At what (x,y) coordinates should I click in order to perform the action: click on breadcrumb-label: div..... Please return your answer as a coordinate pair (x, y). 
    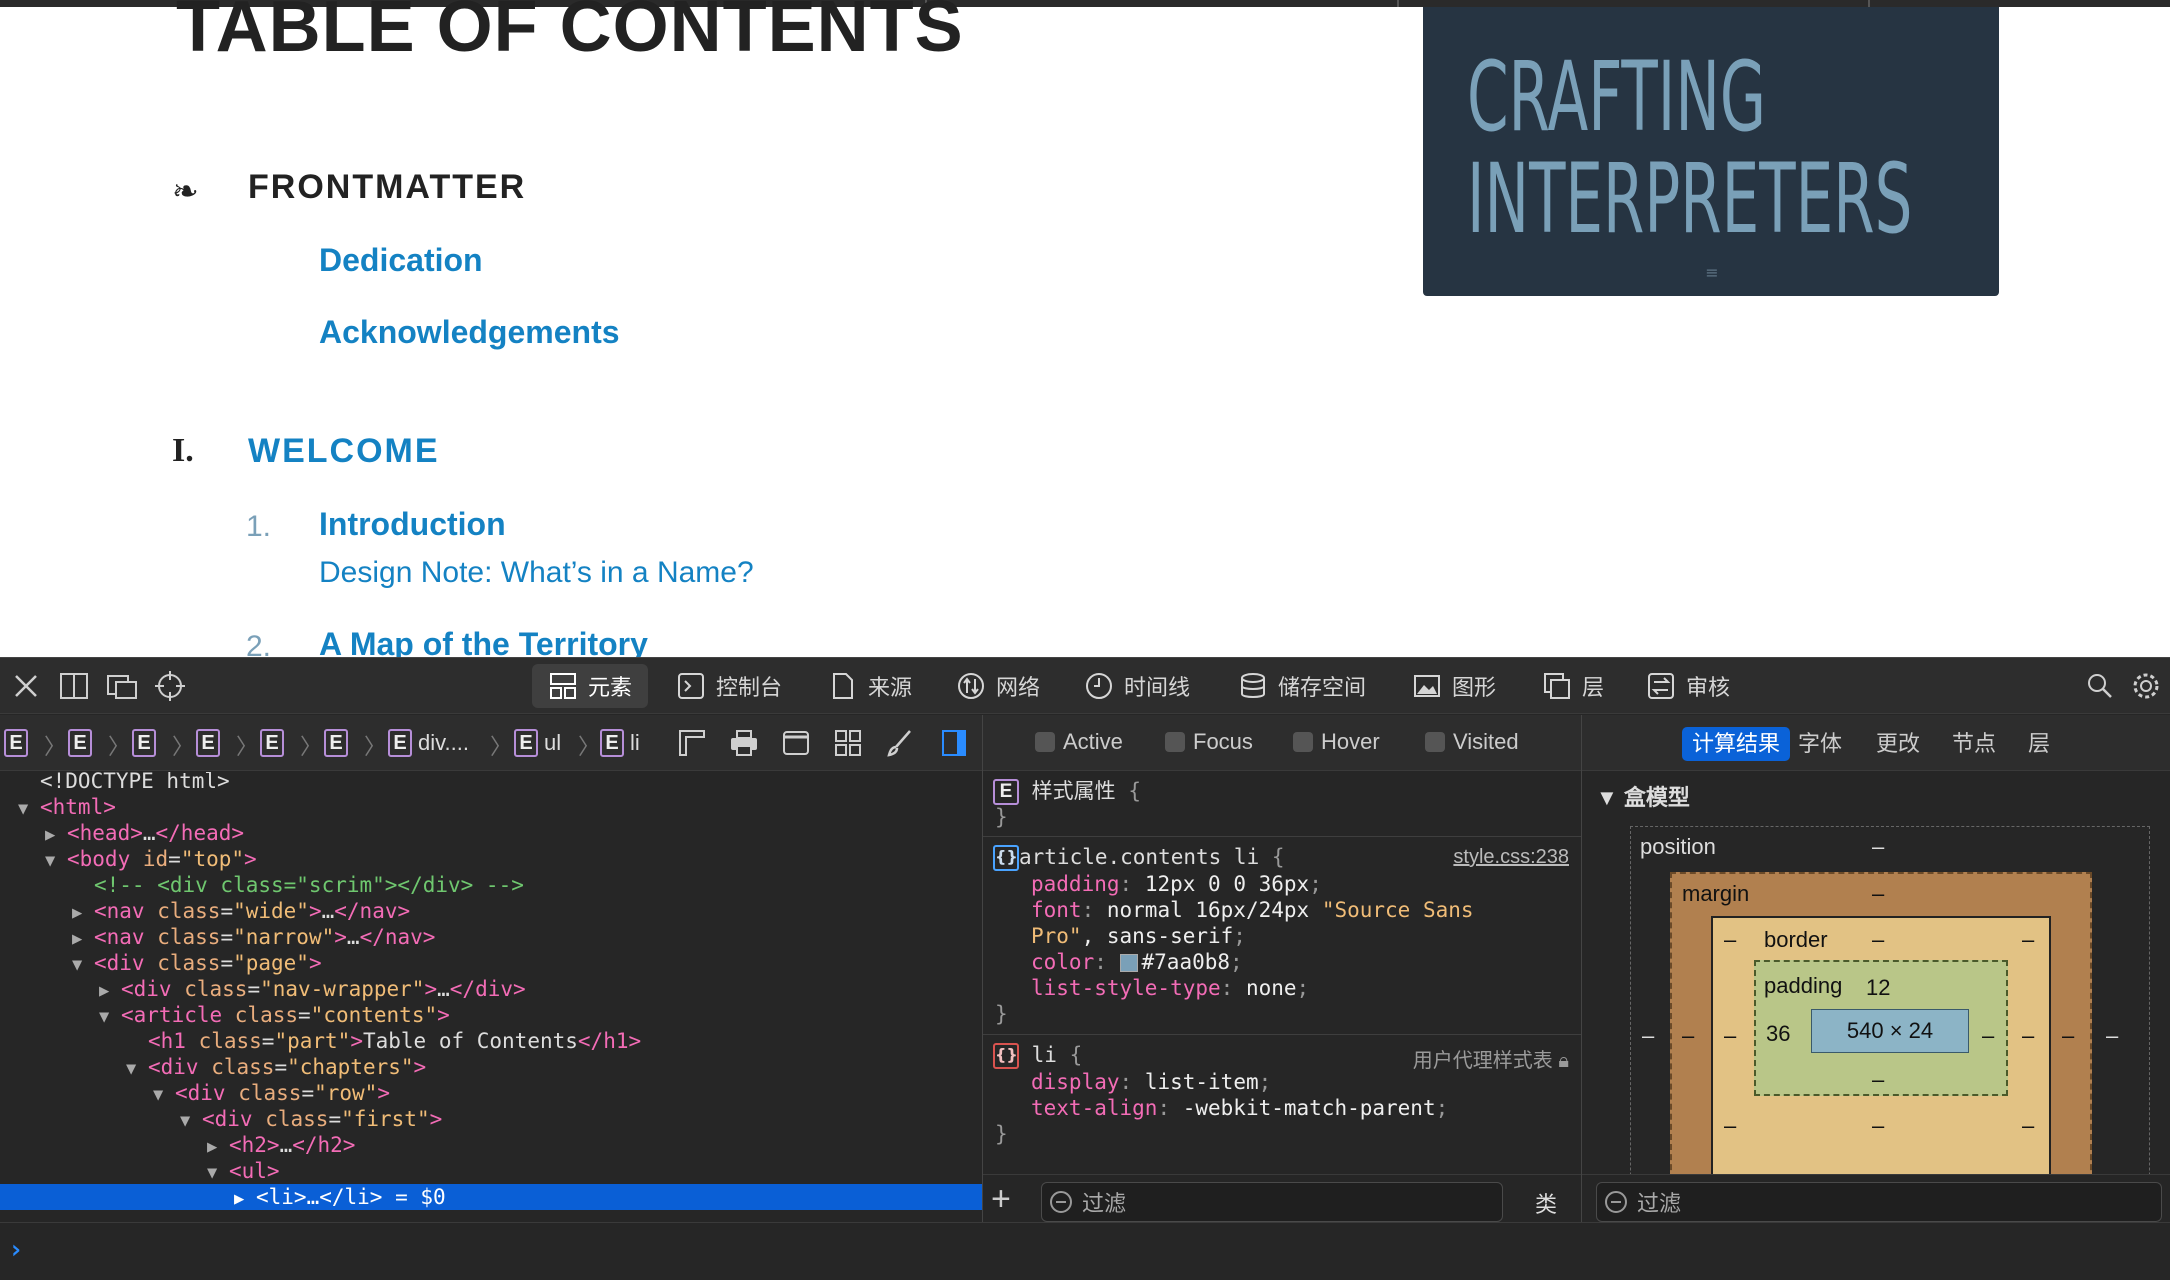
    Looking at the image, I should click on (443, 742).